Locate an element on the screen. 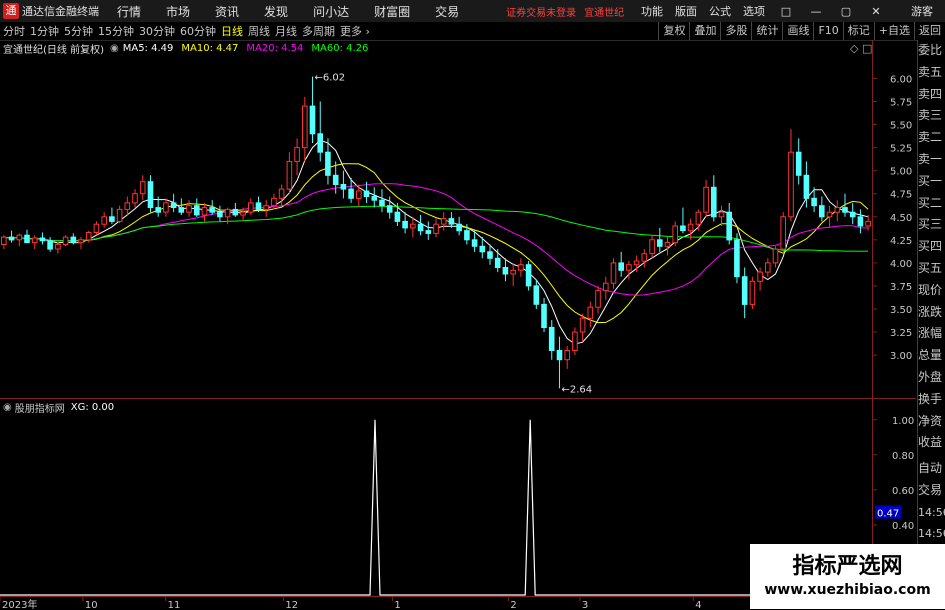 This screenshot has width=945, height=610. biaoji-button: 标记 is located at coordinates (858, 31).